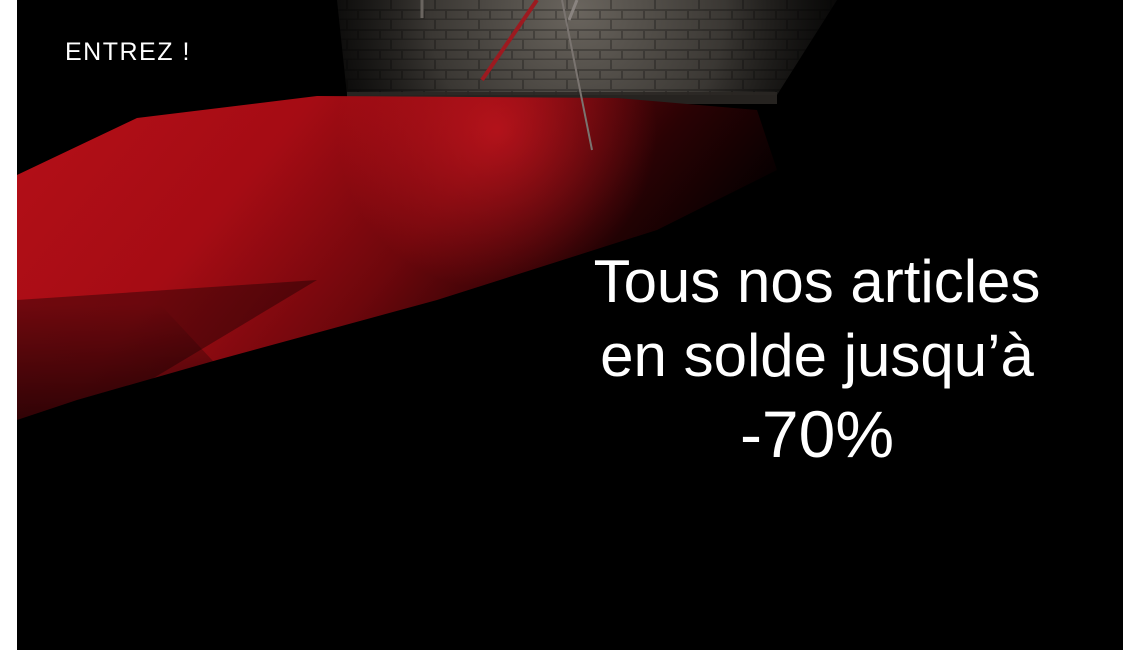  What do you see at coordinates (128, 52) in the screenshot?
I see `enter-link: ENTREZ !` at bounding box center [128, 52].